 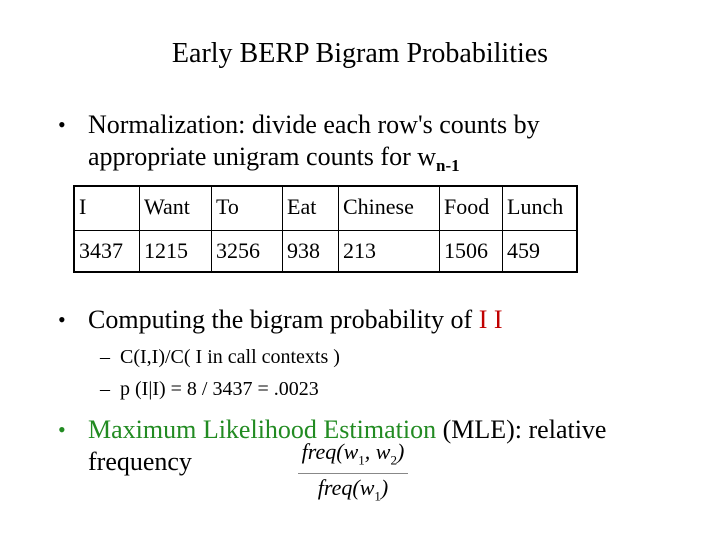 I want to click on table-header-cell: Eat, so click(x=310, y=208).